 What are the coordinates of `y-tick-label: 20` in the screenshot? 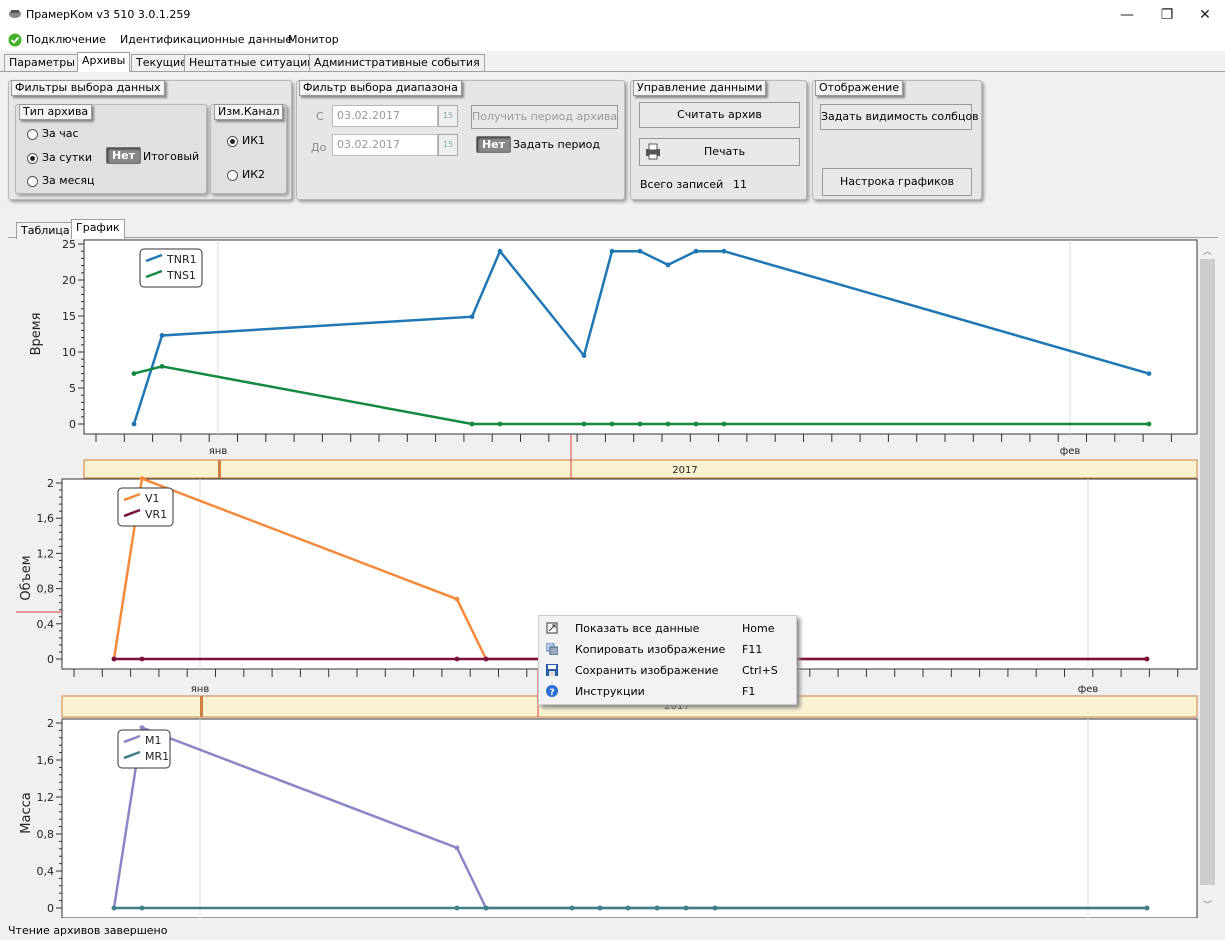 It's located at (69, 280).